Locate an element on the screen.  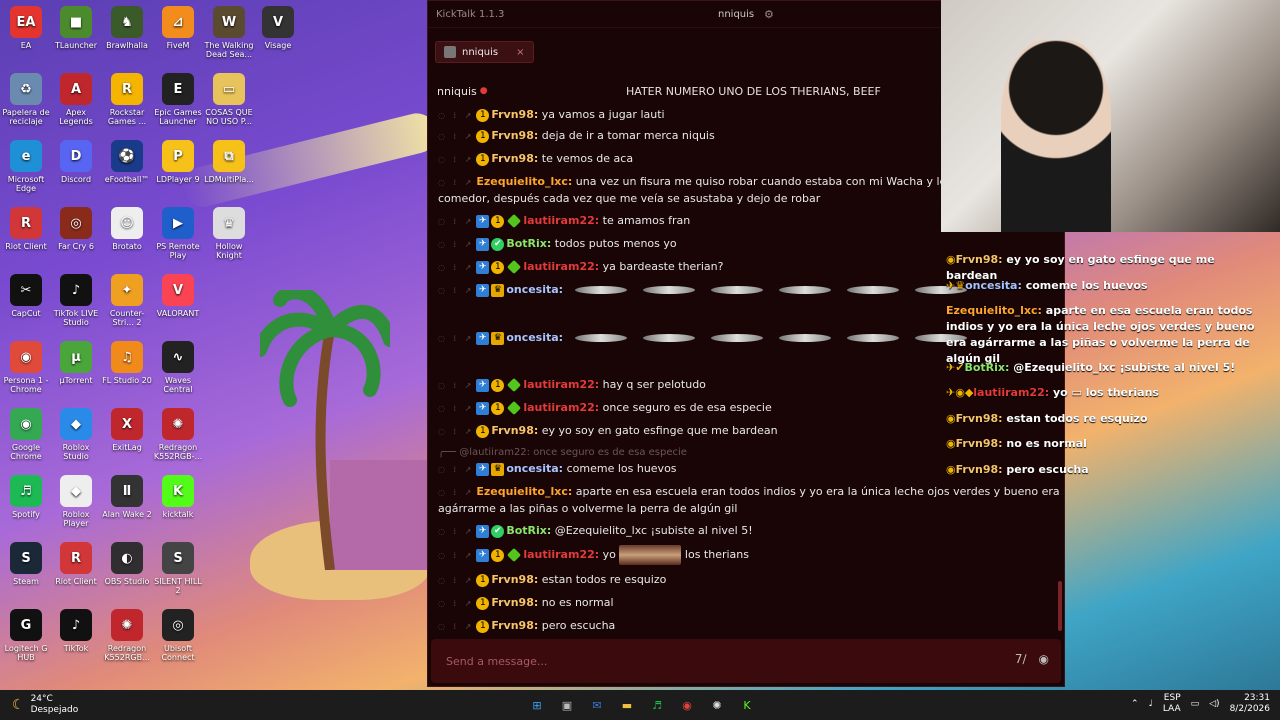
message-input is located at coordinates (706, 661).